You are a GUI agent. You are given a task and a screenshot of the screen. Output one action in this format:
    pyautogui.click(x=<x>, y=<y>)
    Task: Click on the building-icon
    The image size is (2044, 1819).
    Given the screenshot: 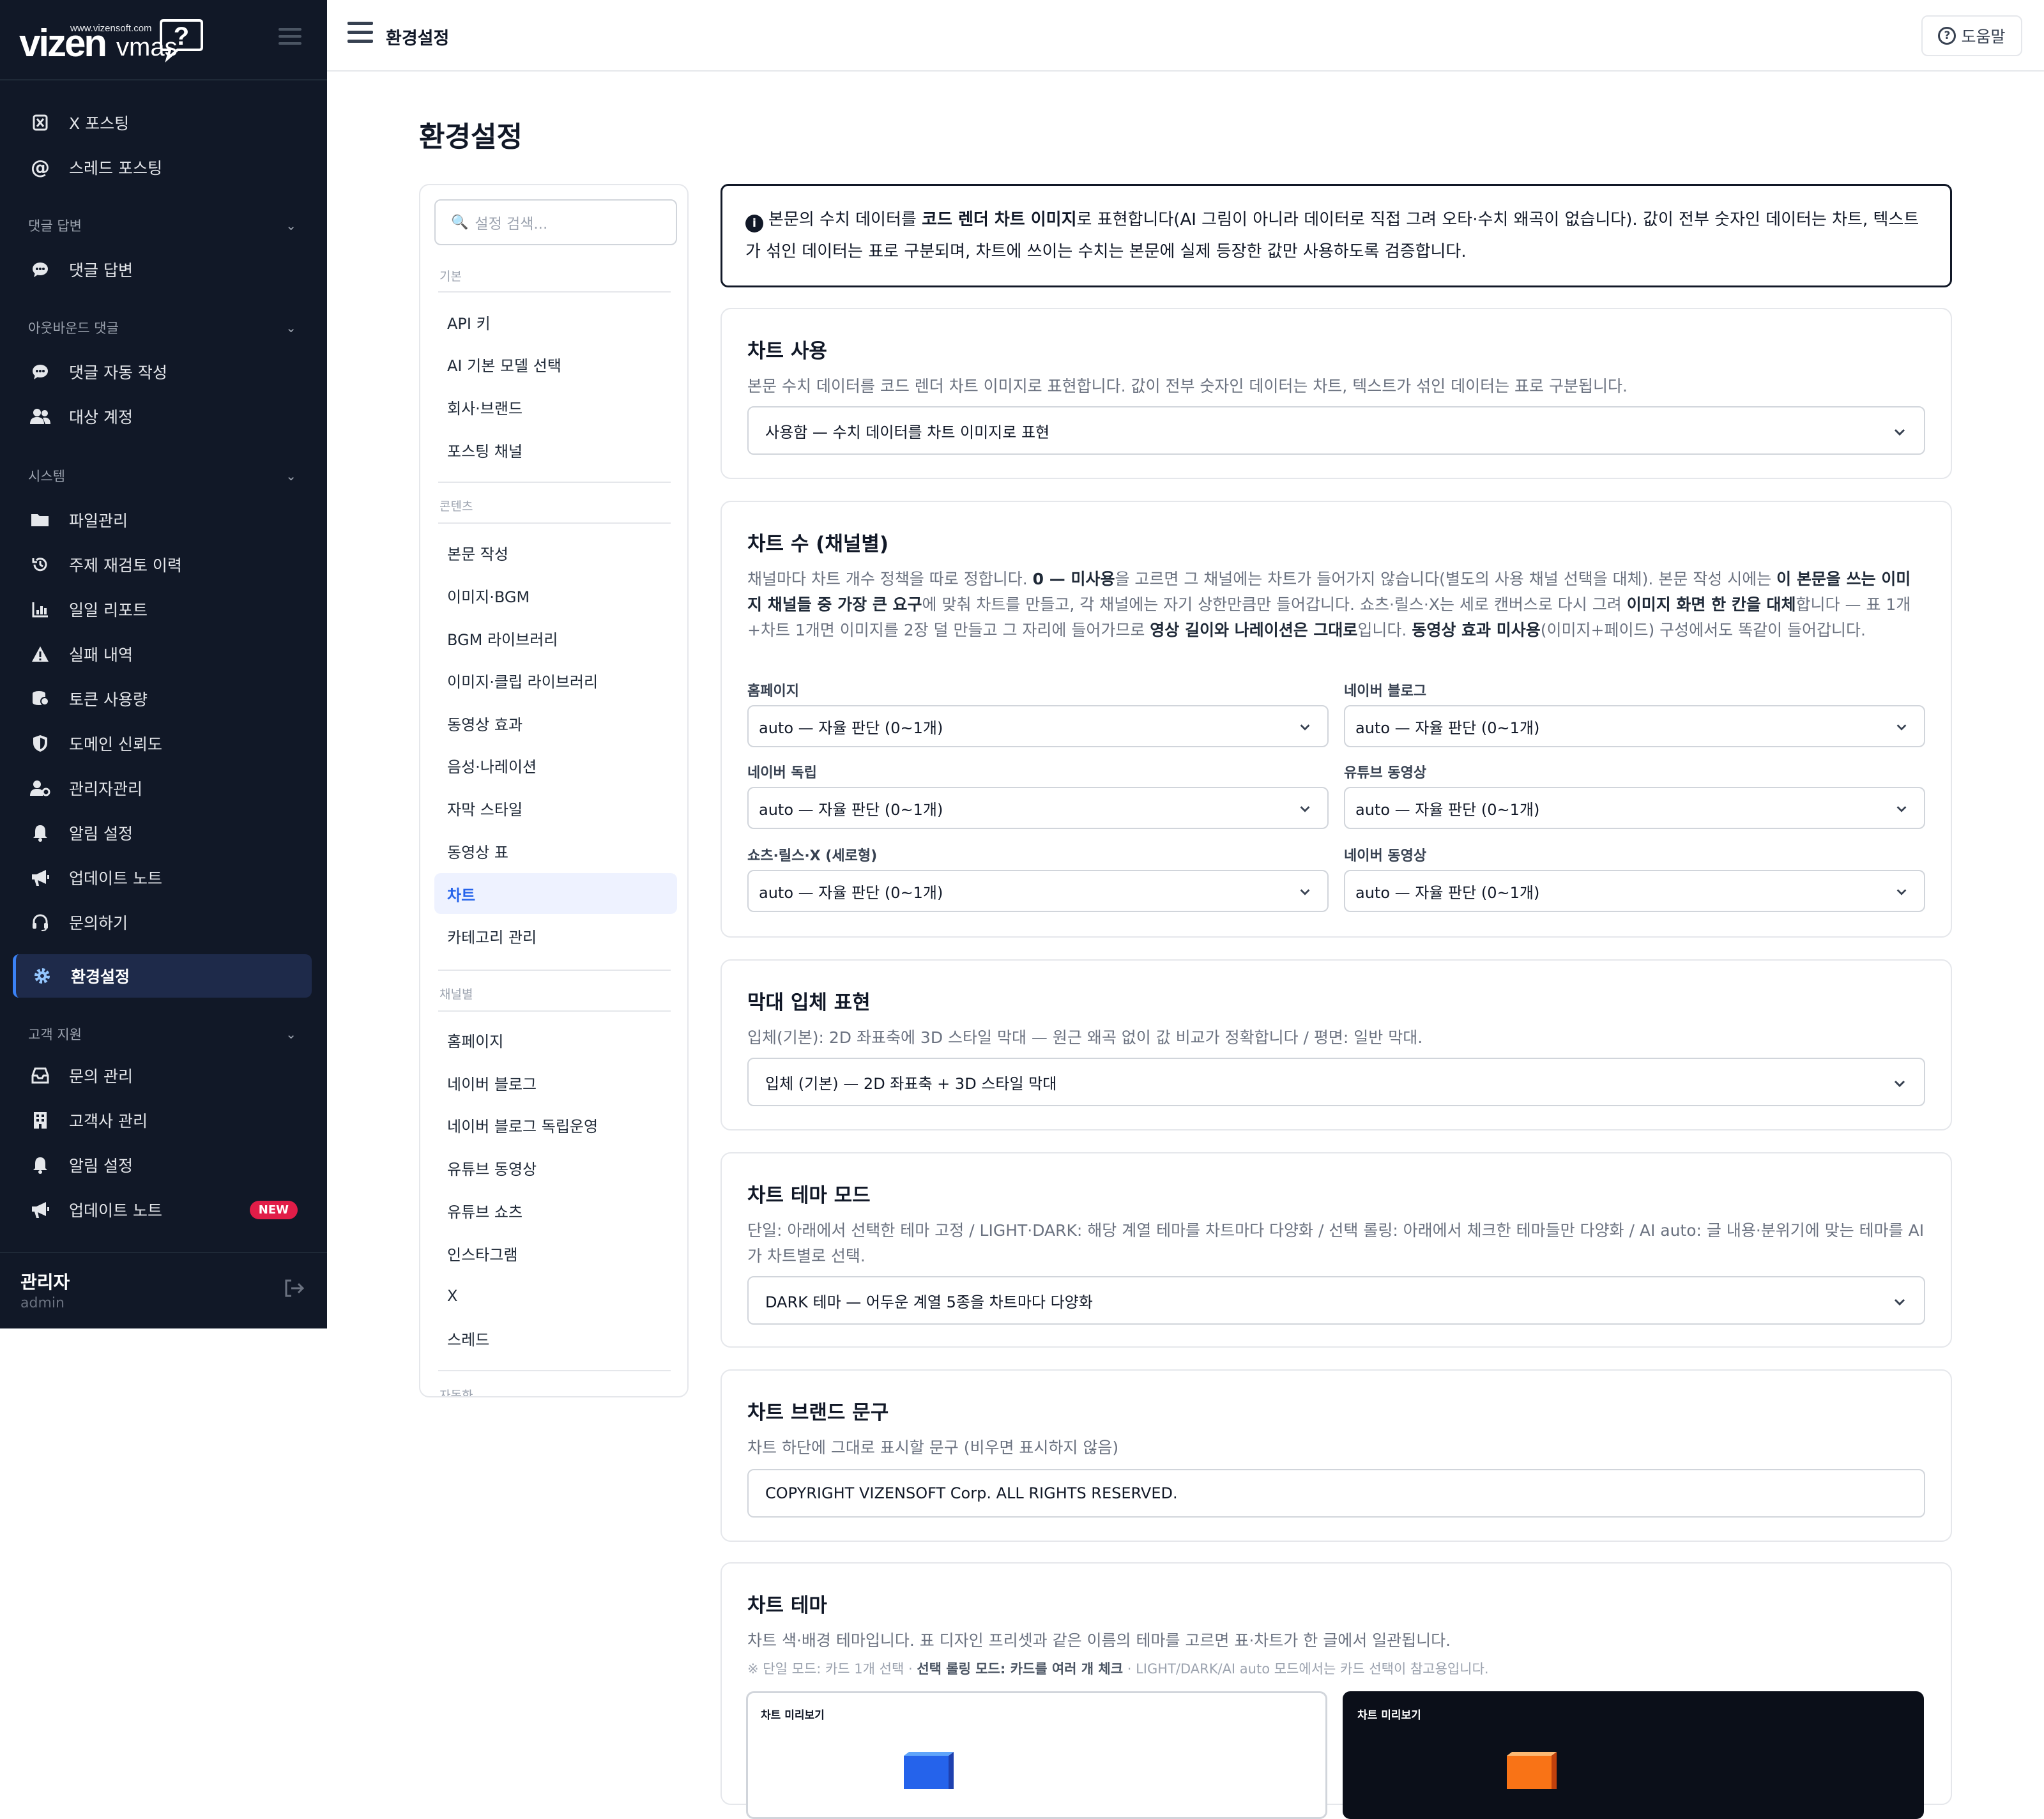 What is the action you would take?
    pyautogui.click(x=40, y=1120)
    